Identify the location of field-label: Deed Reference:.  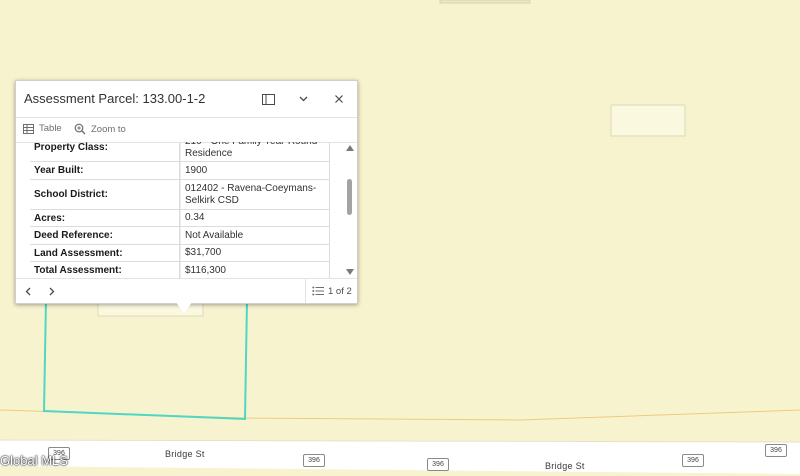
(105, 235).